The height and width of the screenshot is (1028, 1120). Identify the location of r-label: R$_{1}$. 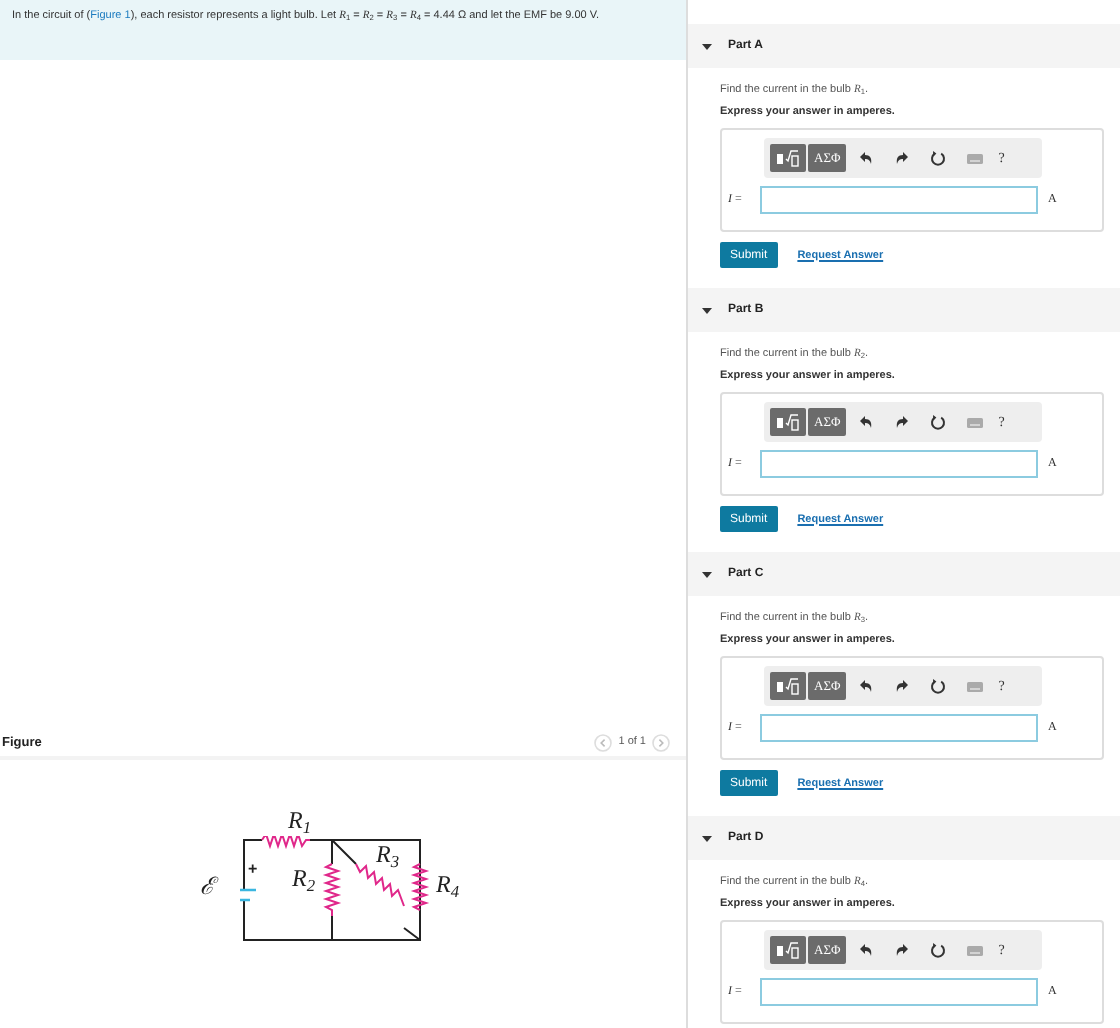
(300, 820).